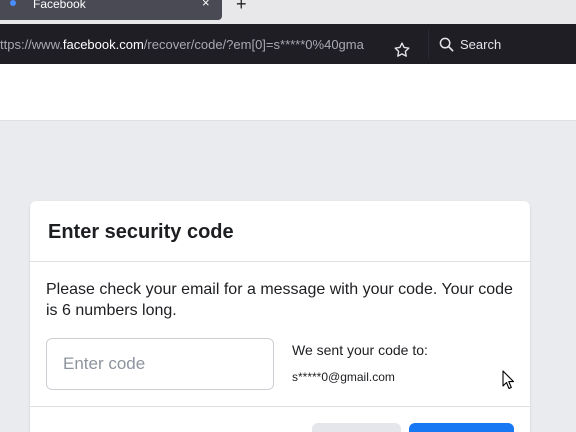 The height and width of the screenshot is (432, 576). Describe the element at coordinates (103, 44) in the screenshot. I see `url-host: facebook.com` at that location.